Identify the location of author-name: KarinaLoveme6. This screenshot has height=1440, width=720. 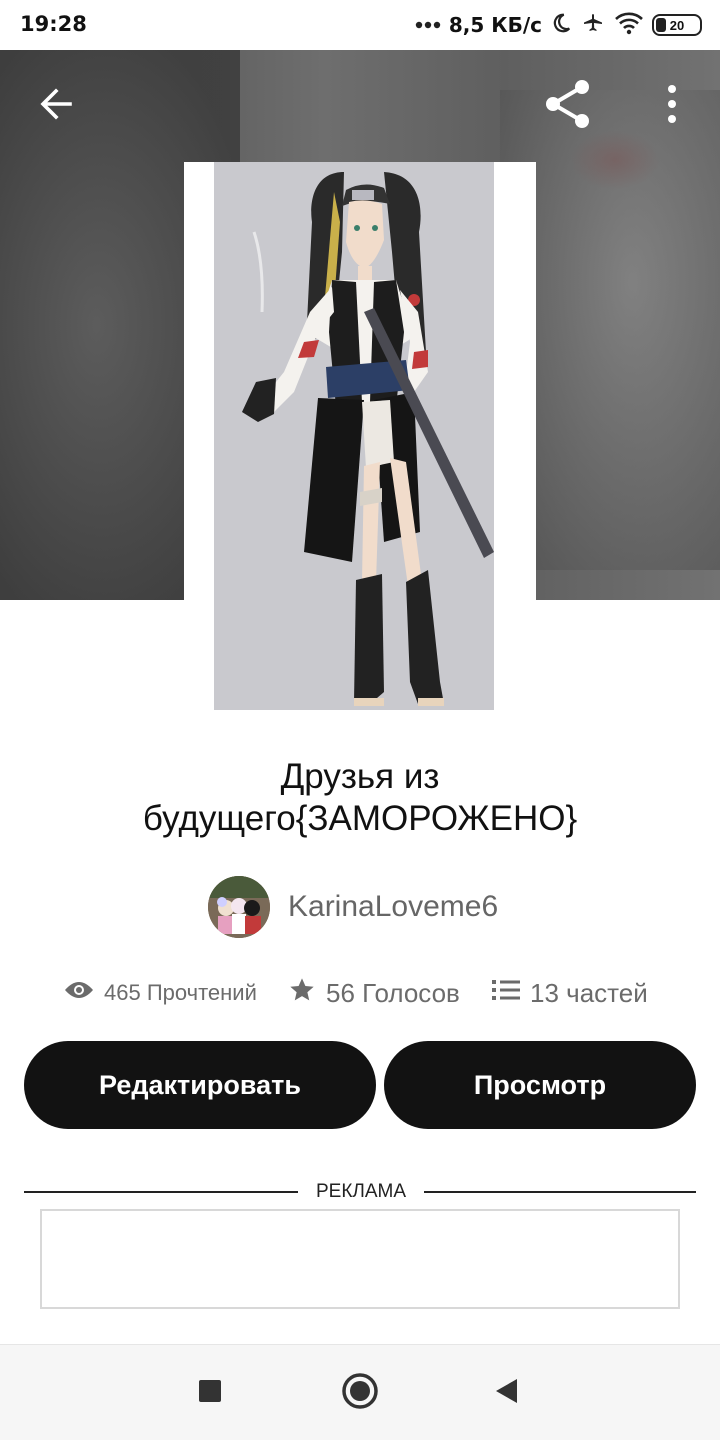
(393, 906).